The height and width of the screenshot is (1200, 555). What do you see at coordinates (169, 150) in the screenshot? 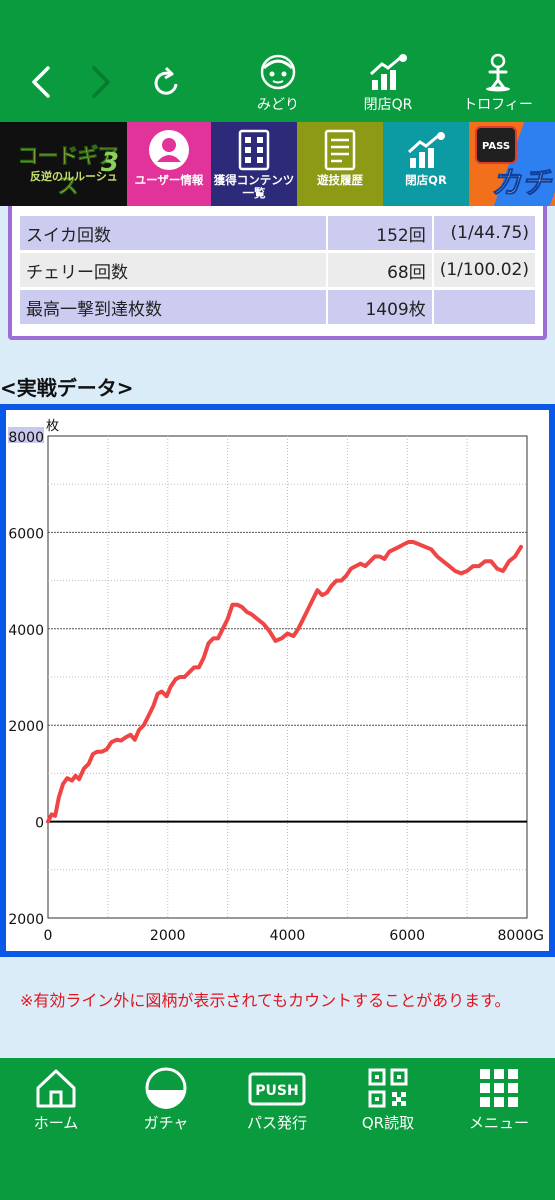
I see `user-icon` at bounding box center [169, 150].